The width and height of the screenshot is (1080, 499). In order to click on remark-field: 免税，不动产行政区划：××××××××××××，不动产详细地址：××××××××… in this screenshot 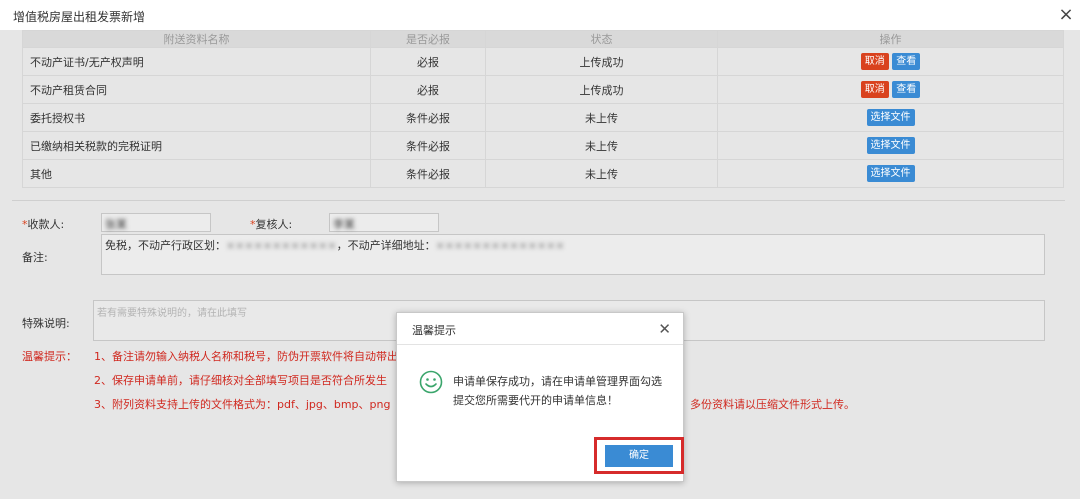, I will do `click(573, 254)`.